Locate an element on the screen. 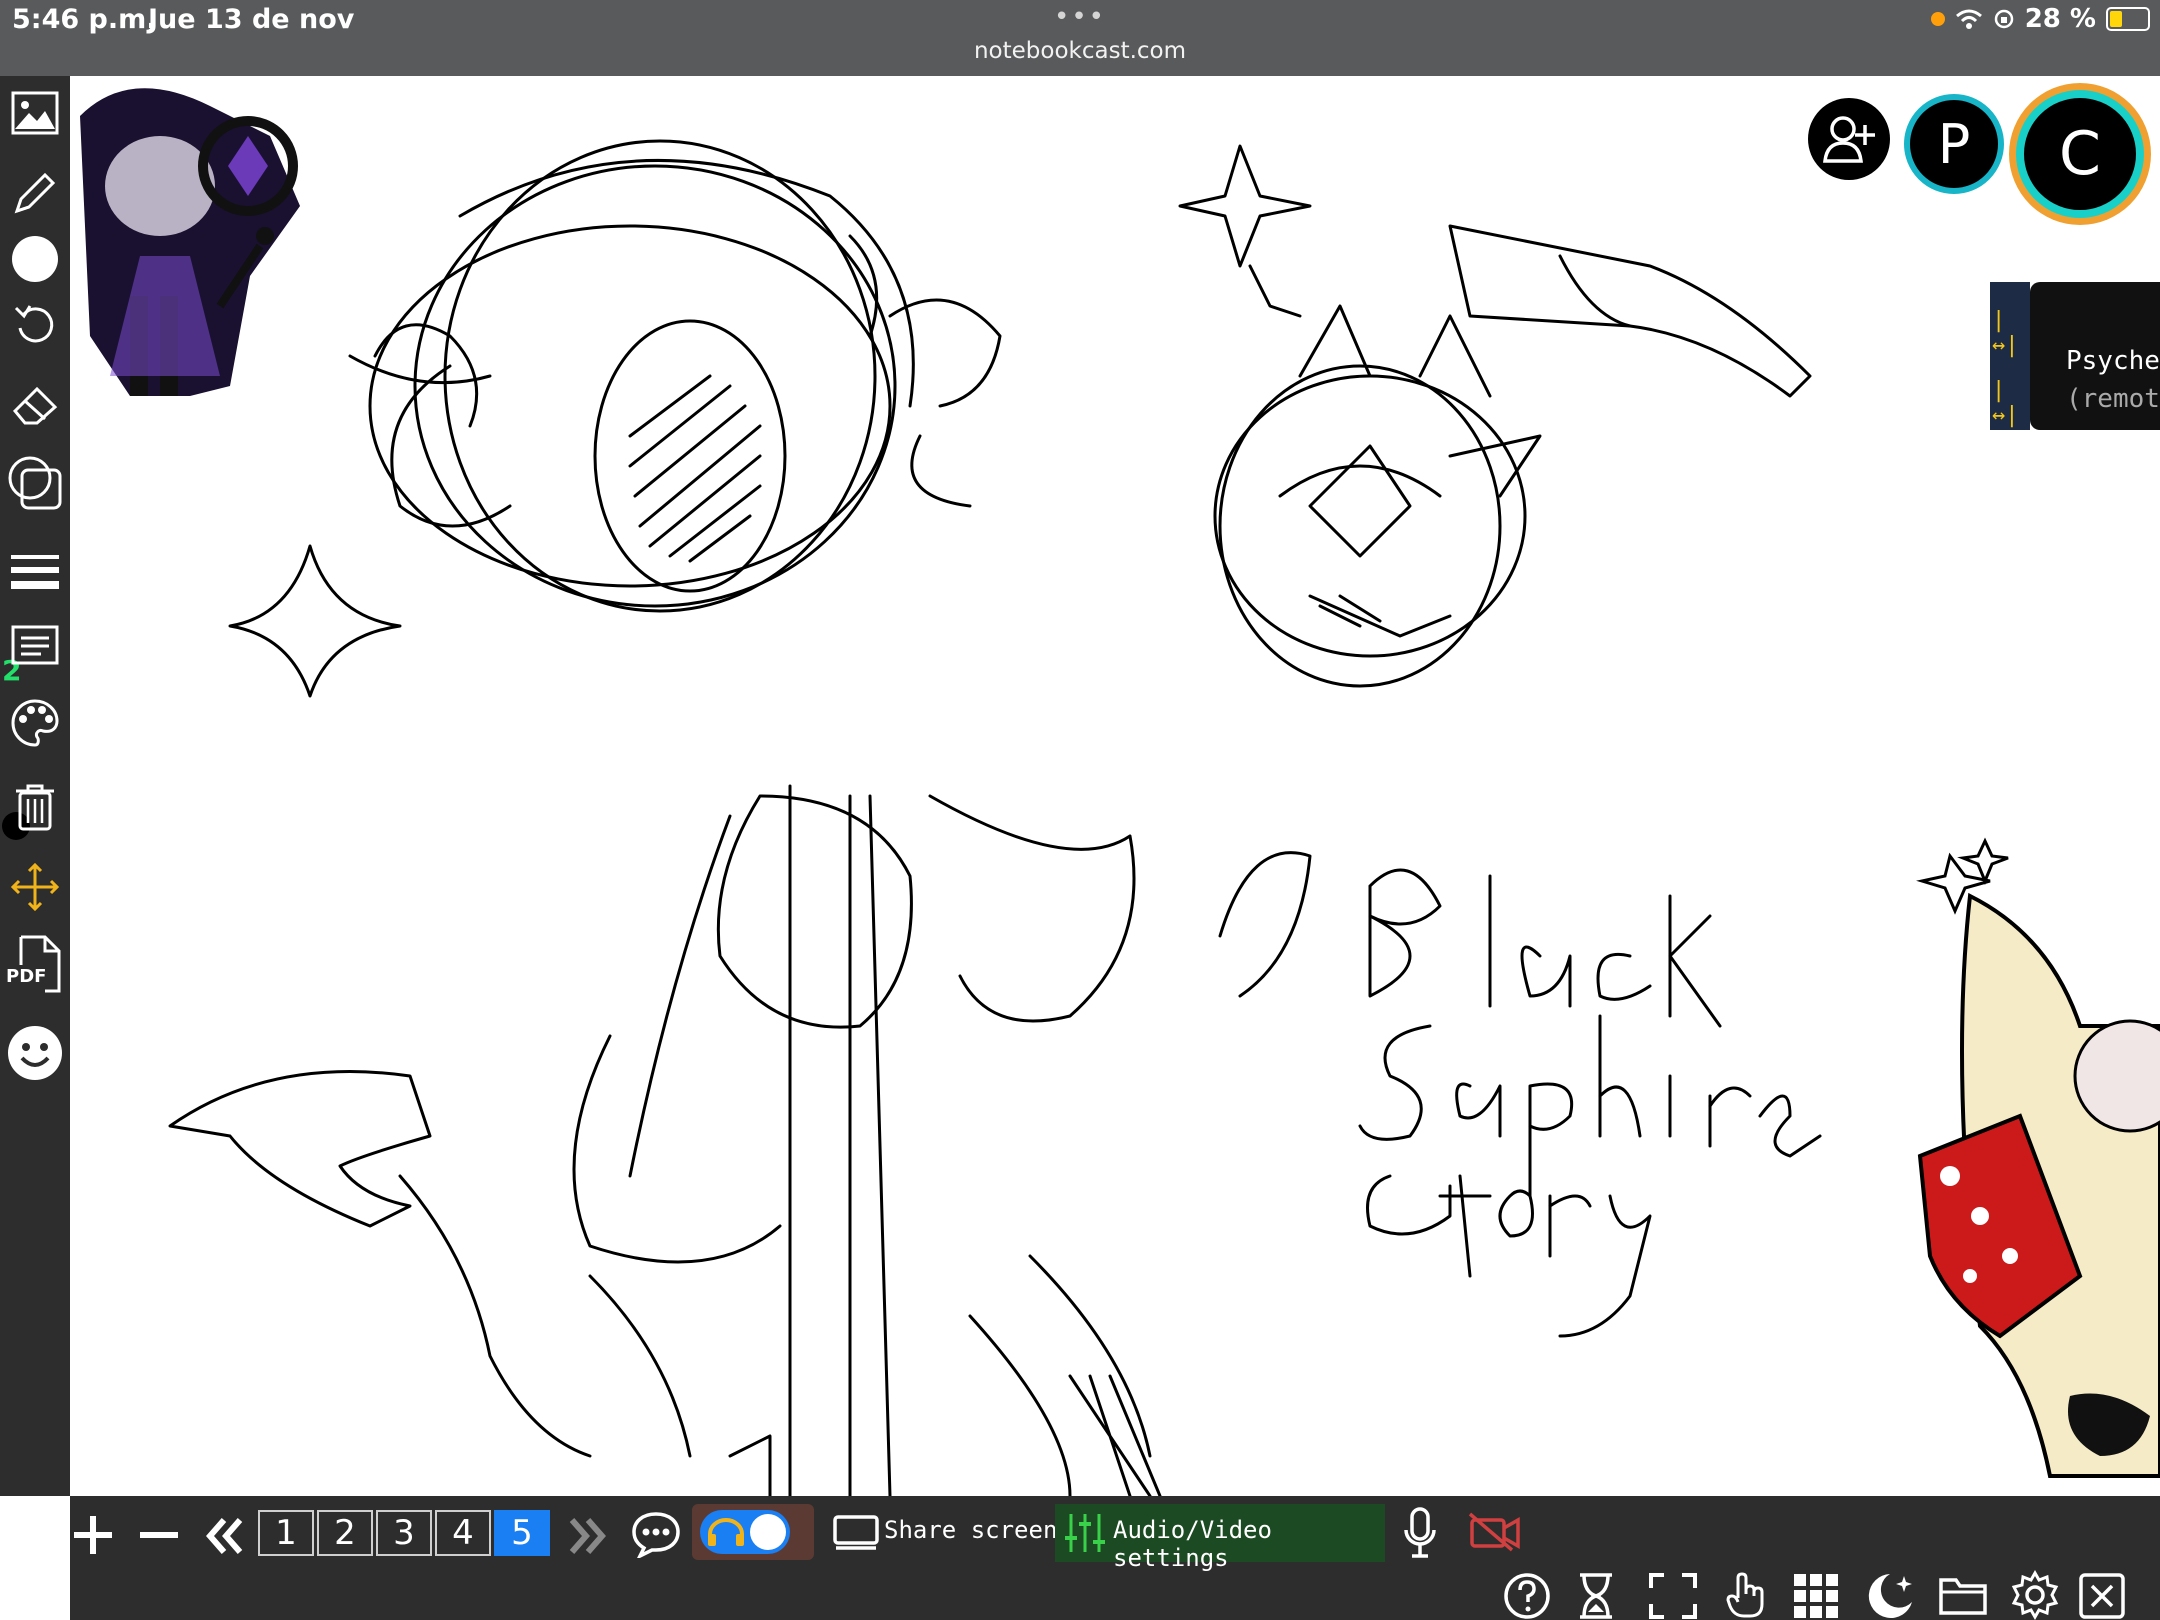 Image resolution: width=2160 pixels, height=1620 pixels. left-toolbar: 2 PDF is located at coordinates (35, 786).